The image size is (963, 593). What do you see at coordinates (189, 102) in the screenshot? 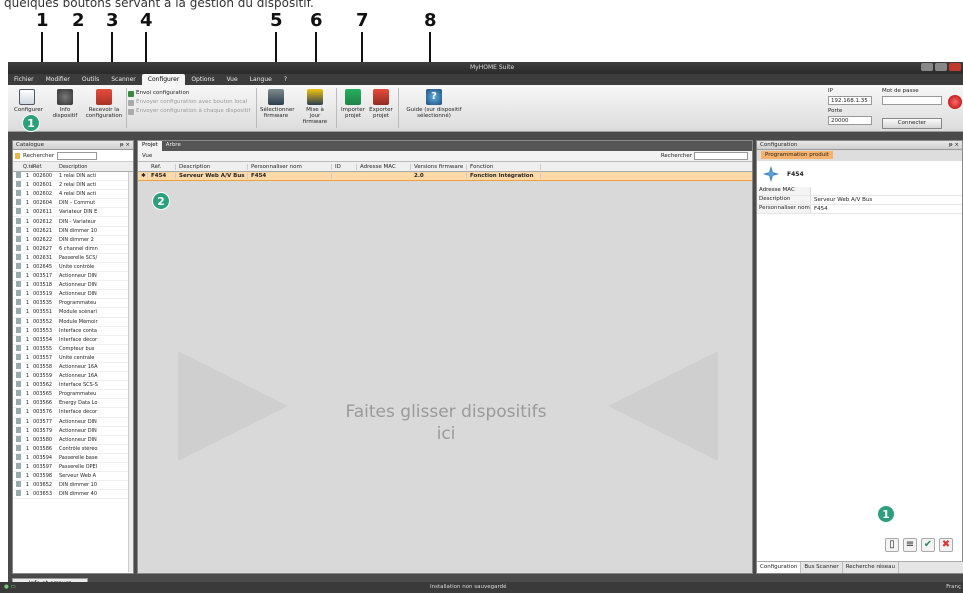
I see `envoi-bouton-local-button: Envoyer configuration avec bouton local` at bounding box center [189, 102].